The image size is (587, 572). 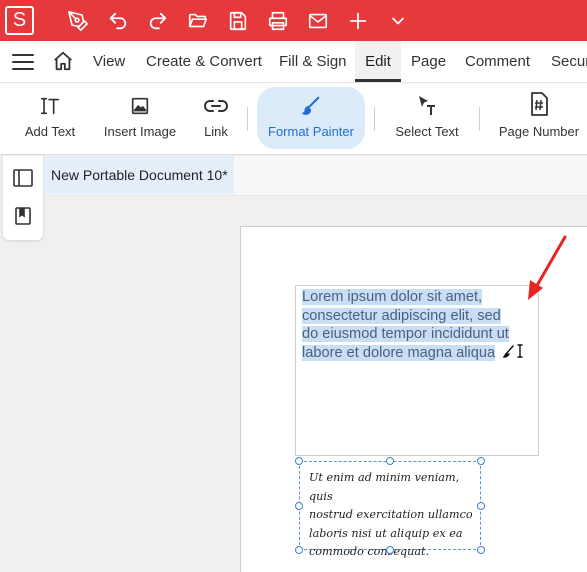 I want to click on text-line: Ut enim ad minim veniam, quis, so click(x=384, y=487).